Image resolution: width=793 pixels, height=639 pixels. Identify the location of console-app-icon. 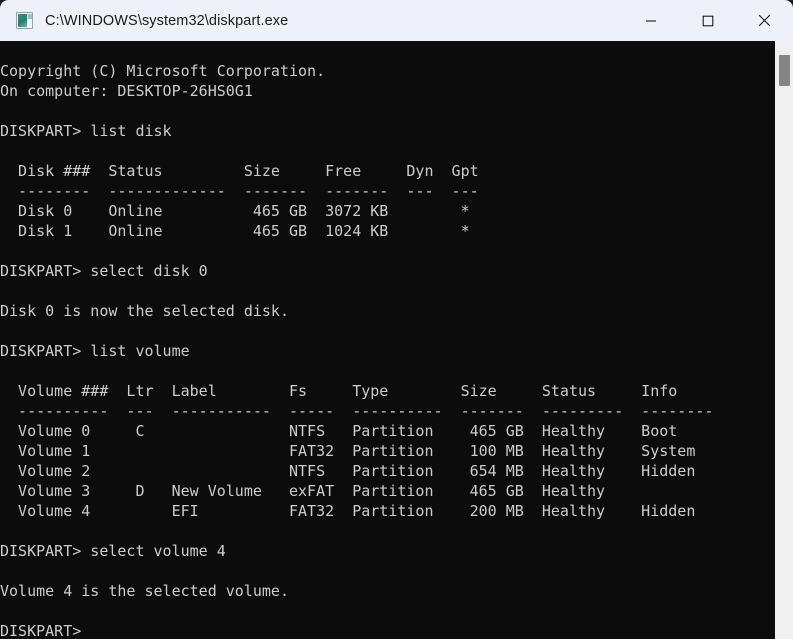
(24, 20).